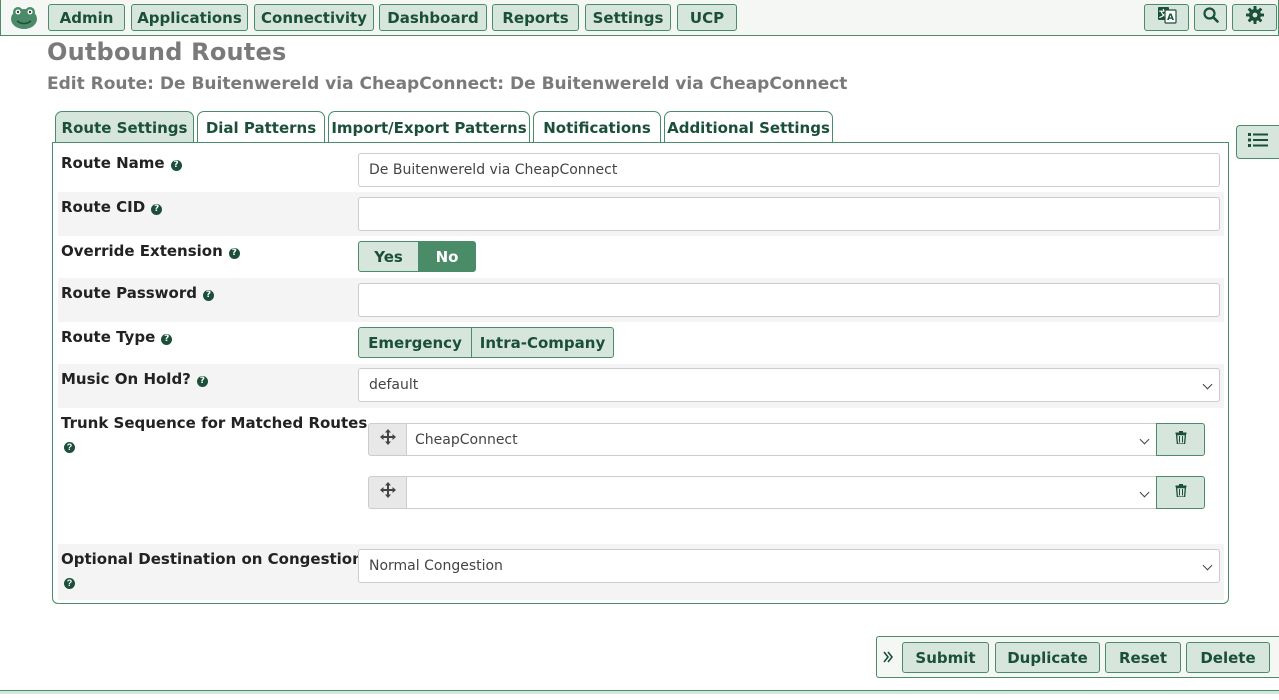 This screenshot has width=1279, height=700. I want to click on gear-icon, so click(1254, 17).